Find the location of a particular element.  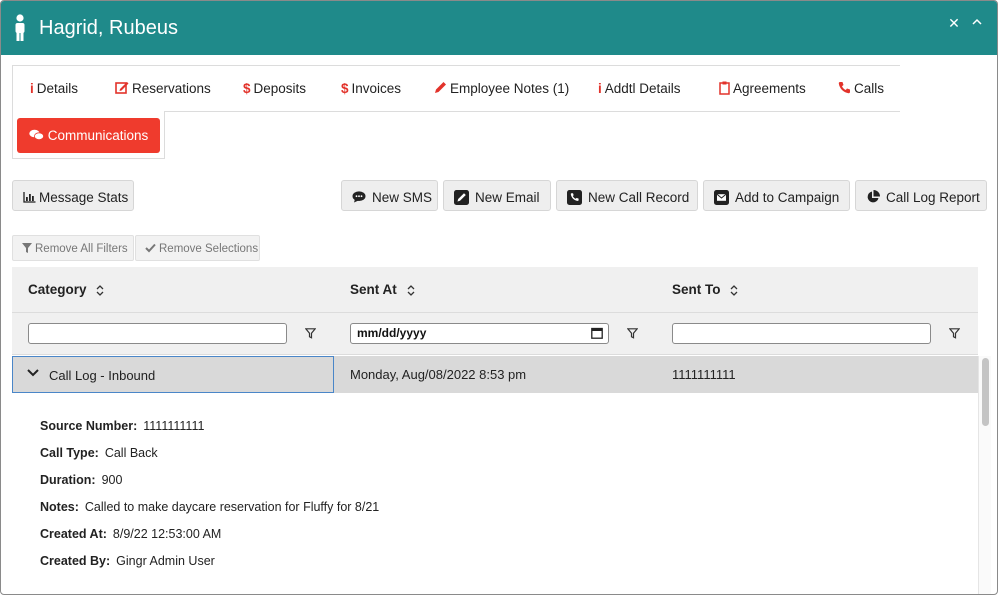

phone-icon is located at coordinates (844, 88).